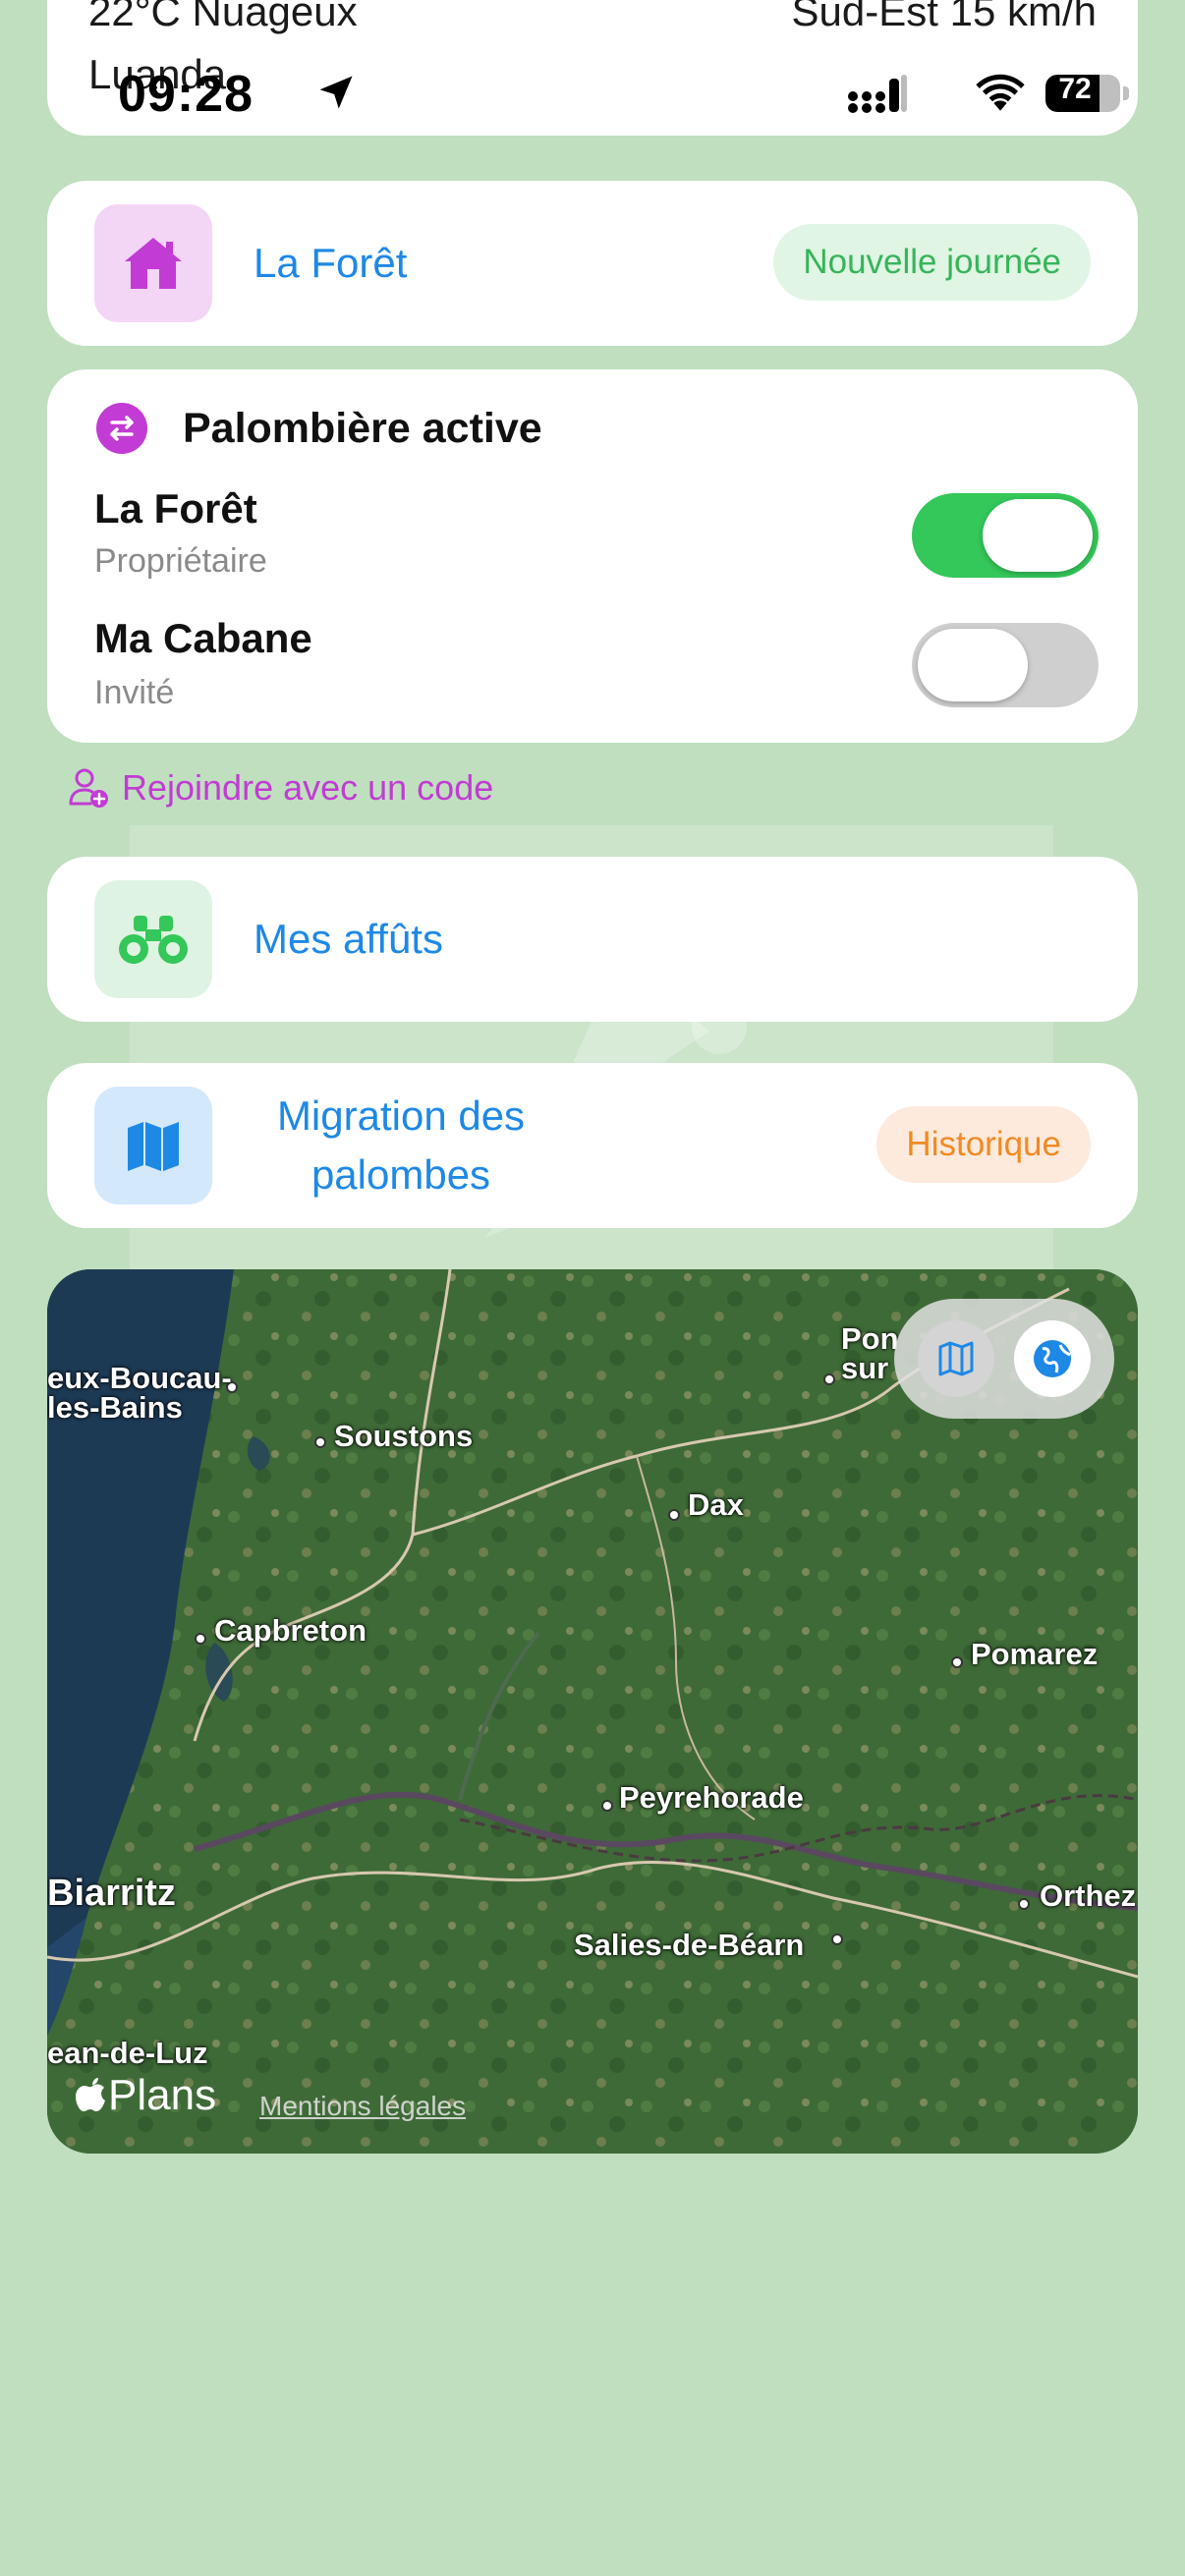 The width and height of the screenshot is (1185, 2576). I want to click on map-controls, so click(1004, 1359).